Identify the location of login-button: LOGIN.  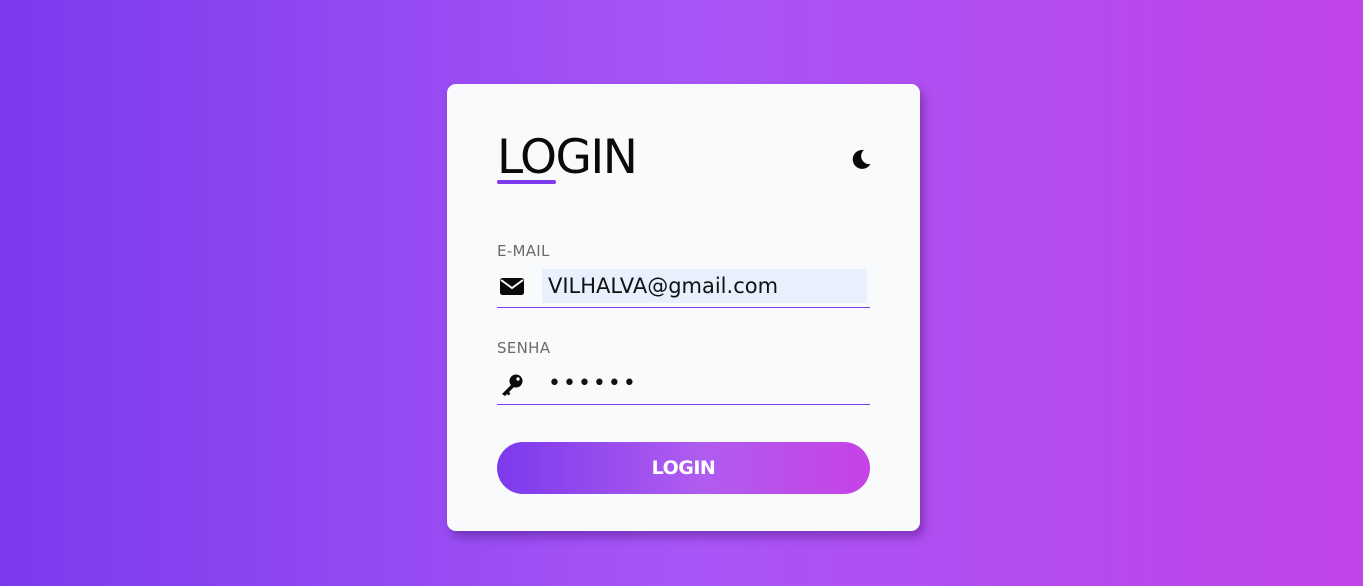
(683, 468).